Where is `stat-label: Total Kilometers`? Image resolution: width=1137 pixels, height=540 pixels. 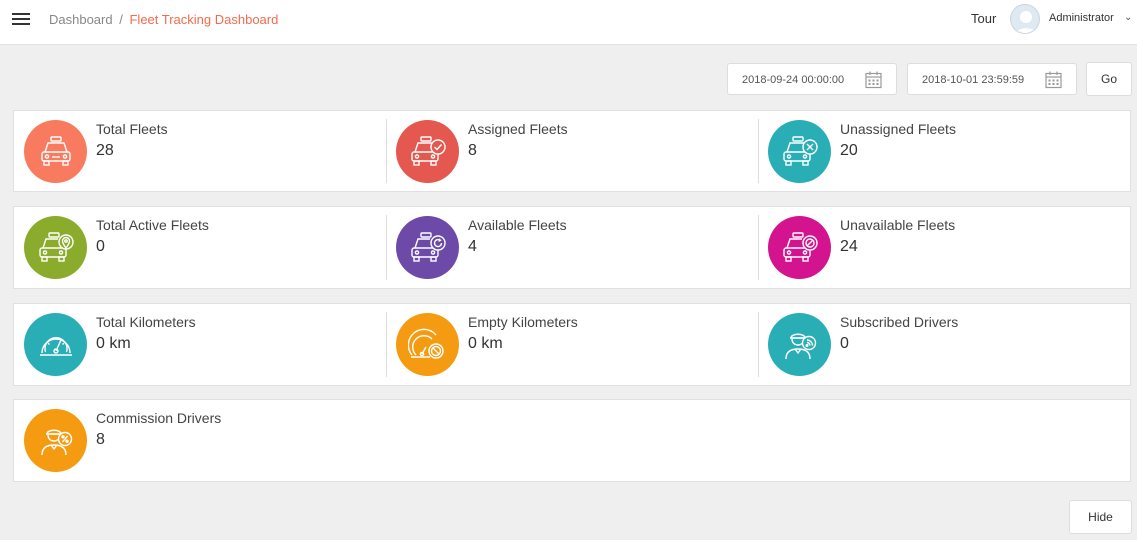
stat-label: Total Kilometers is located at coordinates (146, 322).